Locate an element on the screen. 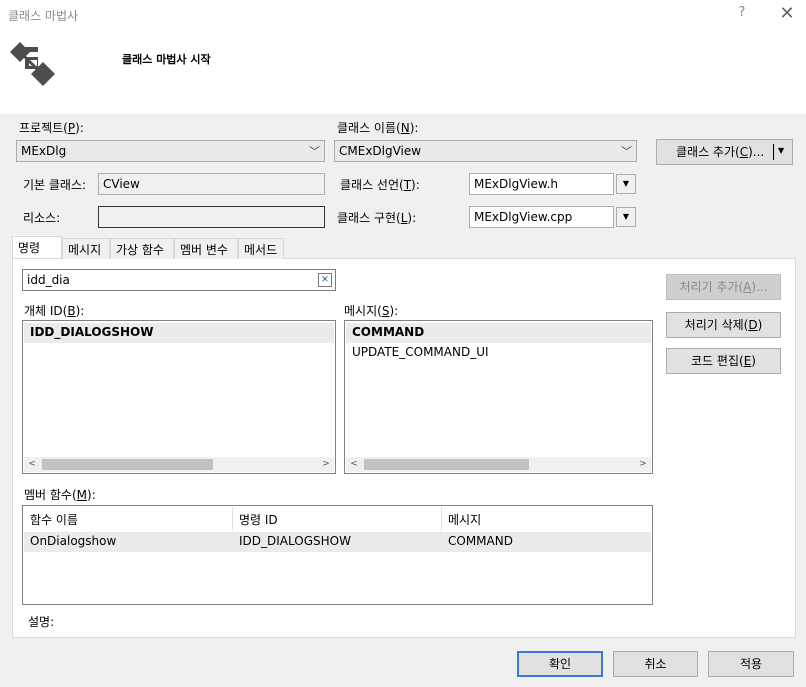 The width and height of the screenshot is (806, 687). member-functions-label: 멤버 함수(M): is located at coordinates (60, 495).